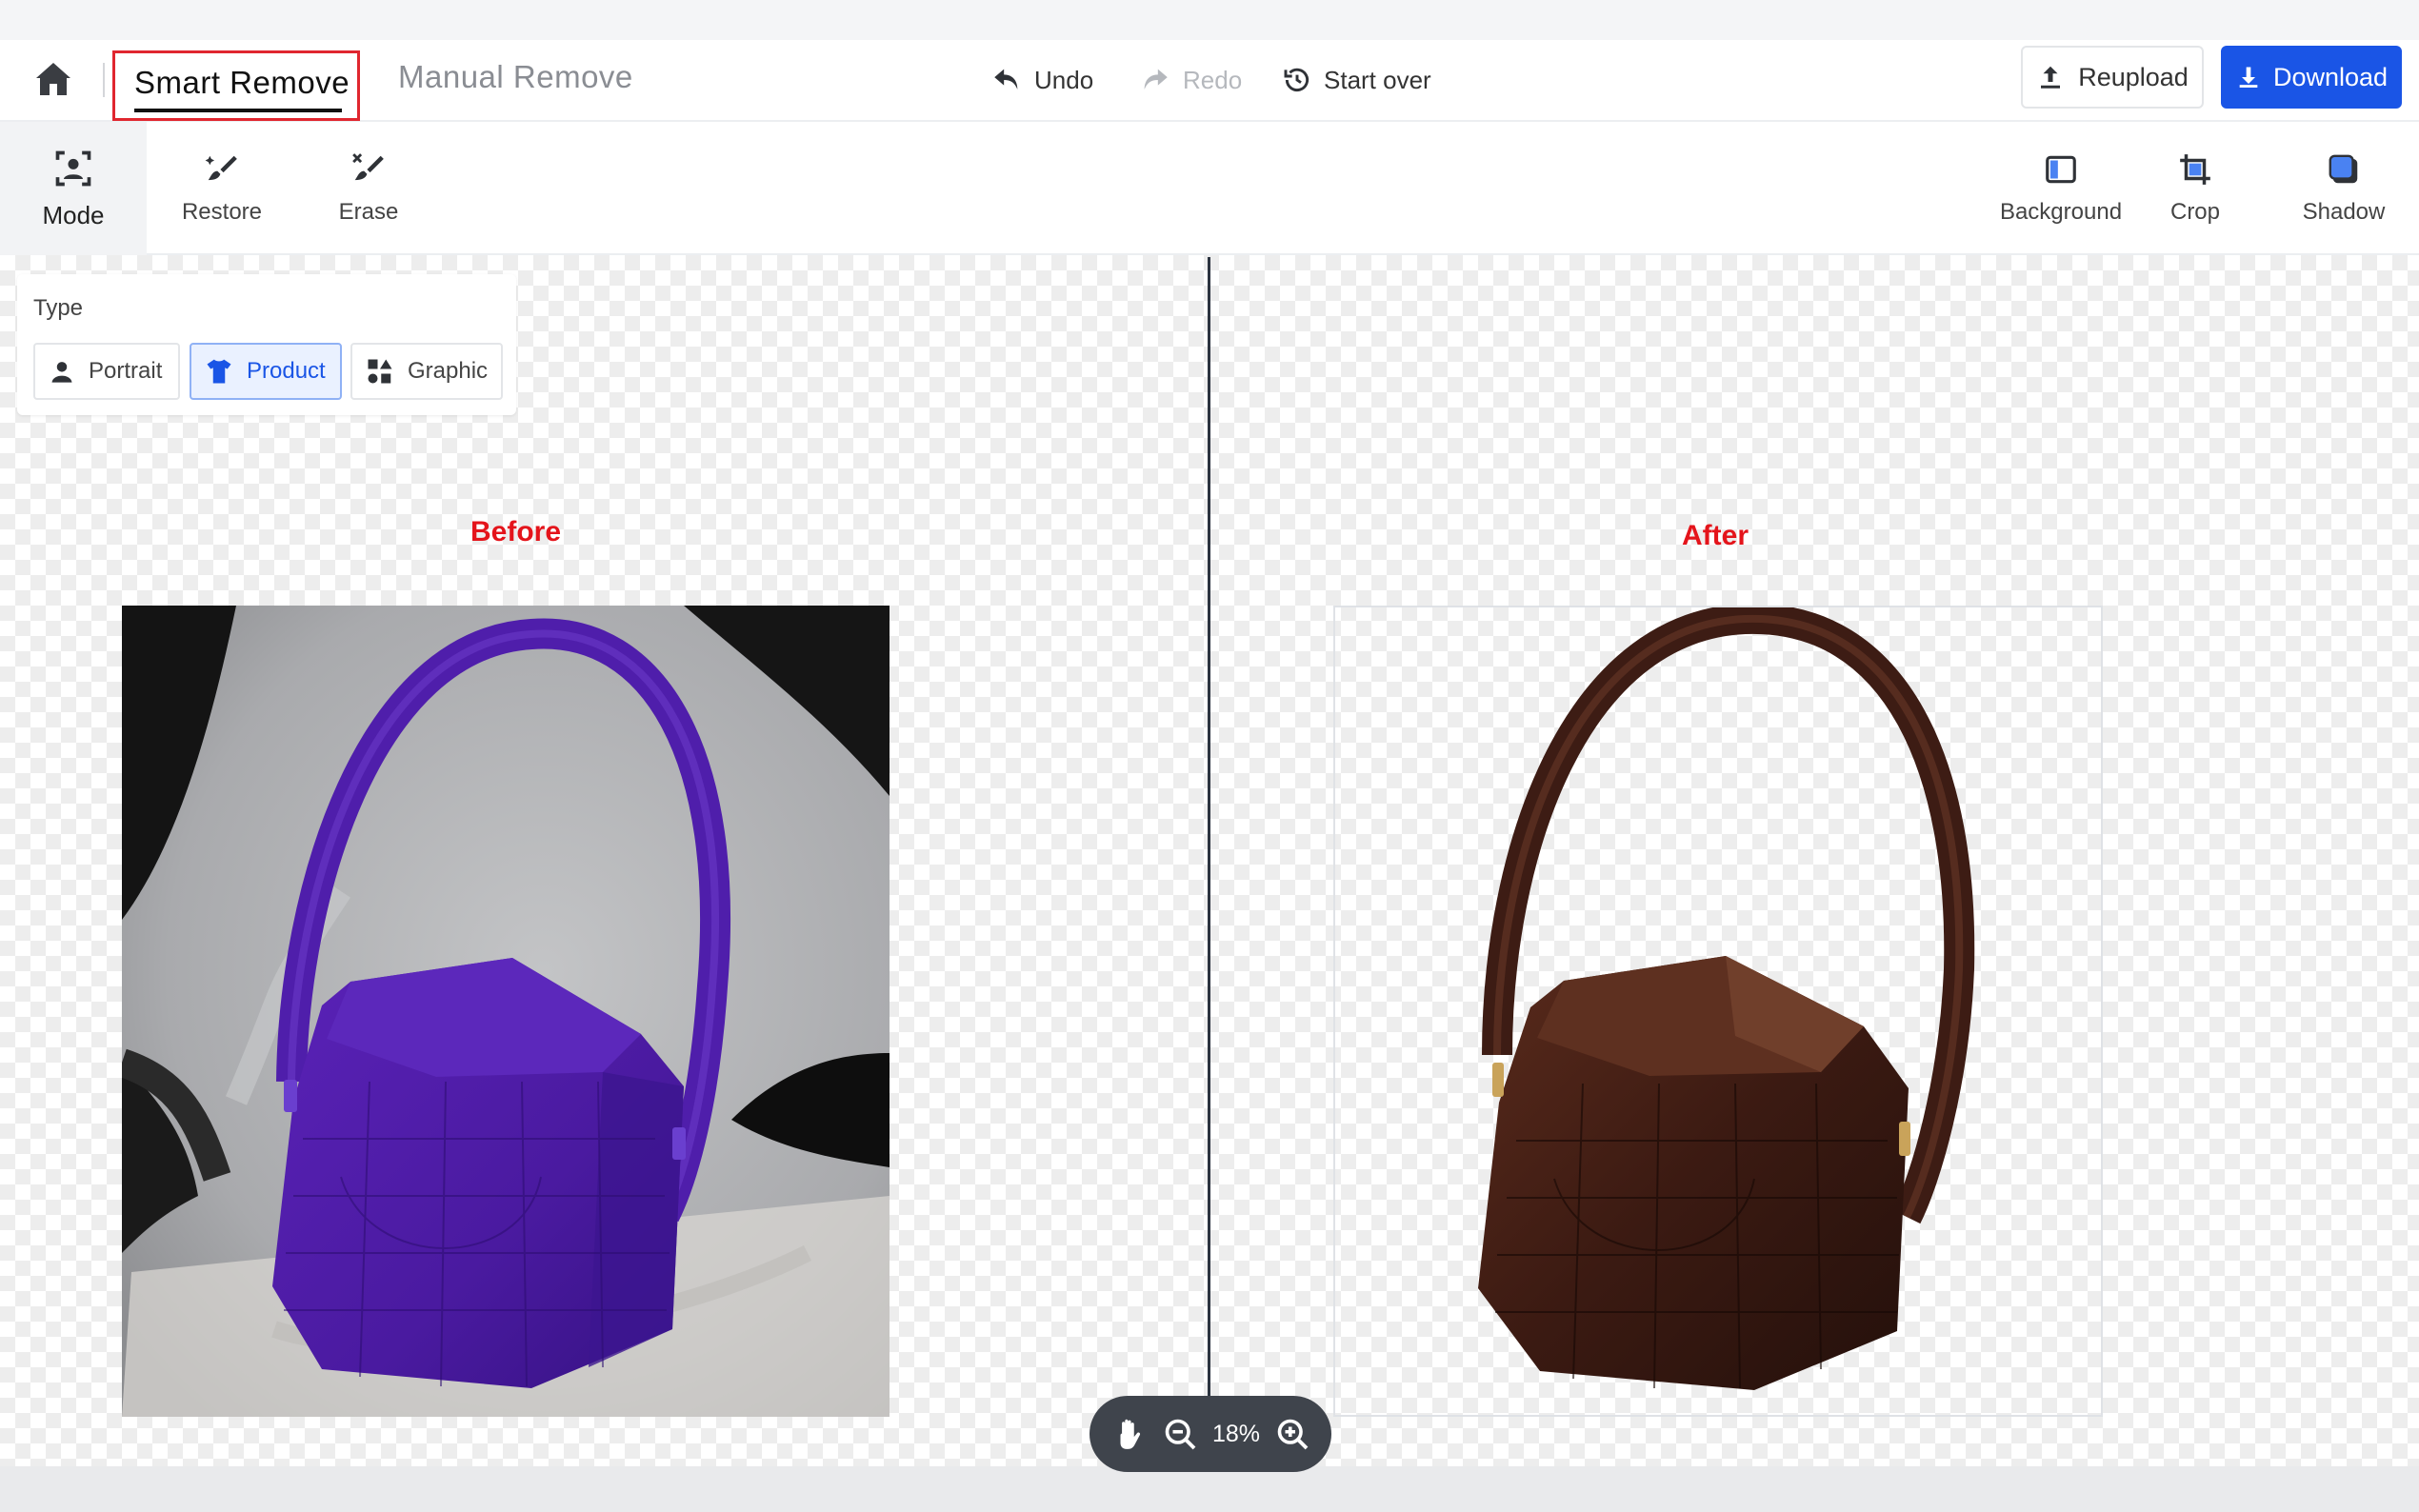 Image resolution: width=2419 pixels, height=1512 pixels. What do you see at coordinates (2051, 77) in the screenshot?
I see `upload-icon` at bounding box center [2051, 77].